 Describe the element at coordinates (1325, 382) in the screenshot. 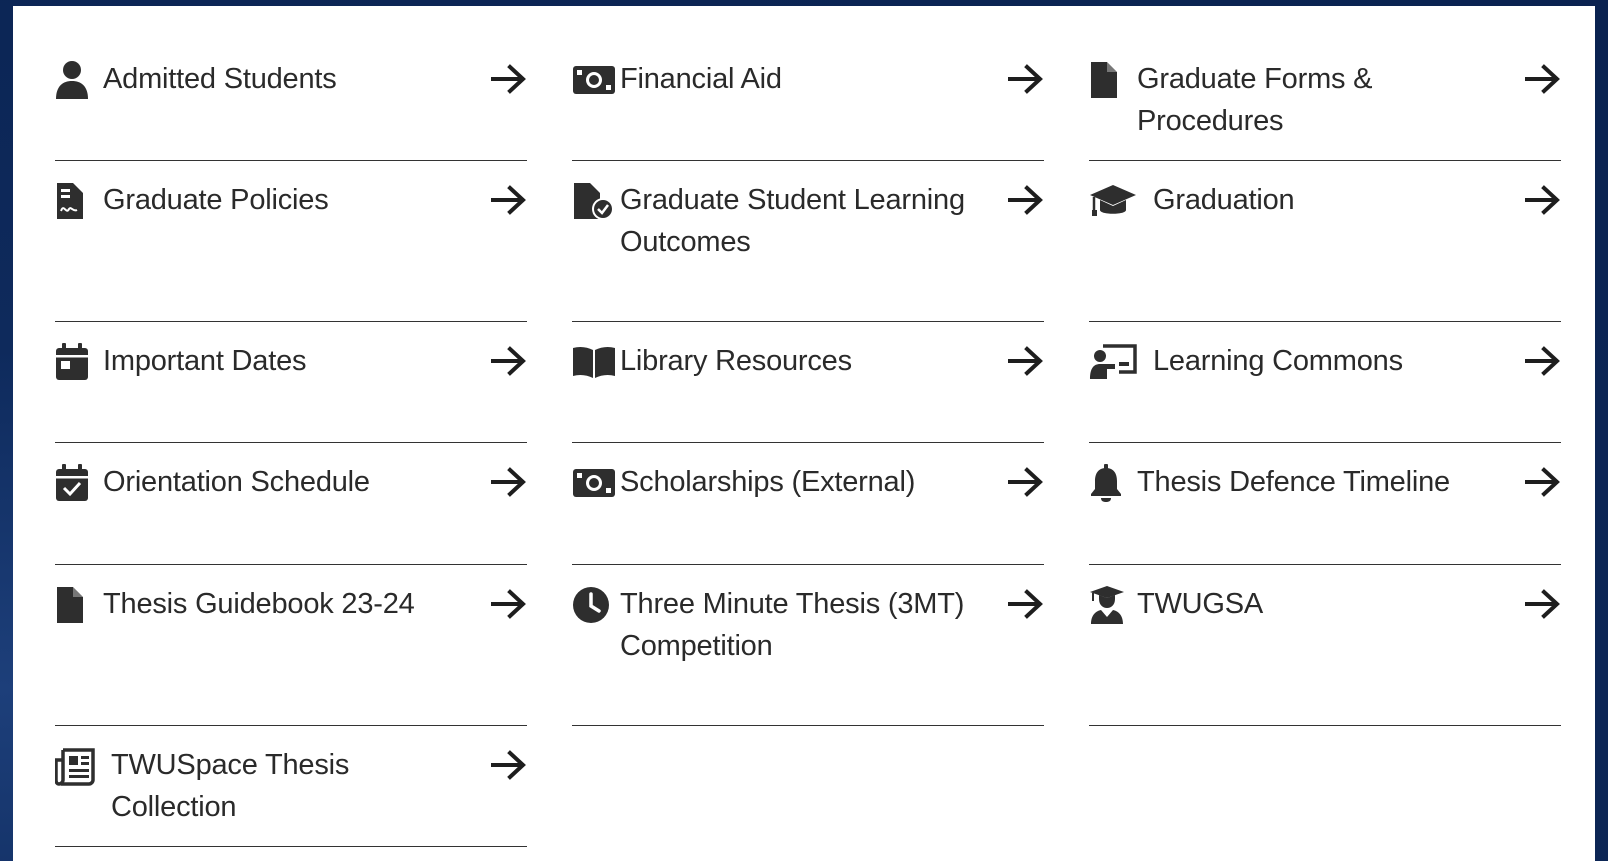

I see `link-learning-commons: Learning Commons` at that location.